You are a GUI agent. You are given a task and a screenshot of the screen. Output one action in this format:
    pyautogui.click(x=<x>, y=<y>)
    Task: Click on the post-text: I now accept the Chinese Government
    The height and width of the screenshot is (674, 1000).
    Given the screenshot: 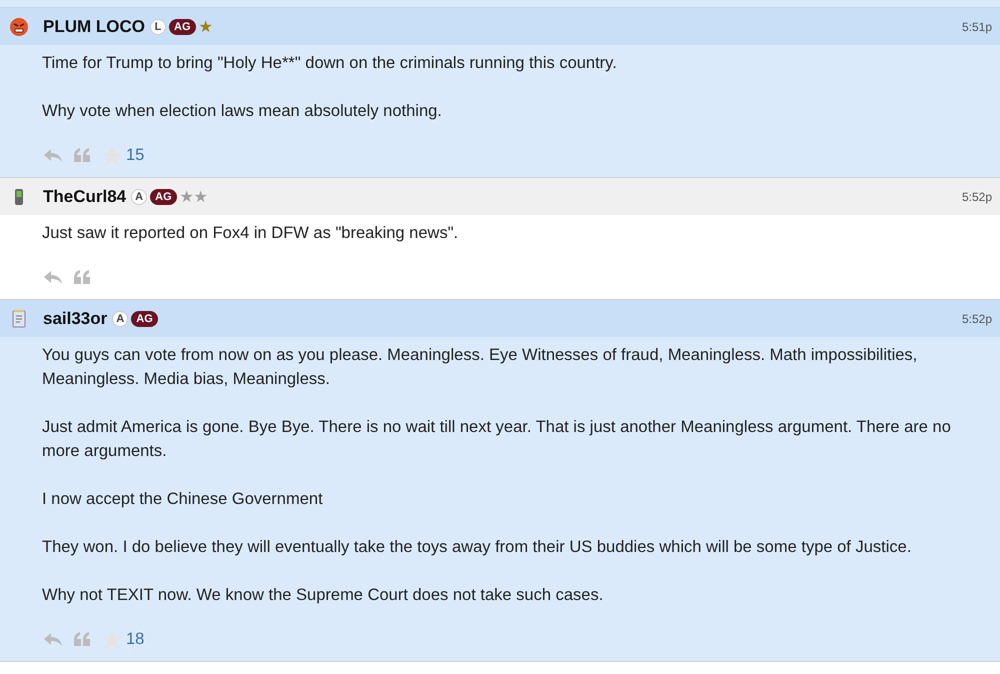 What is the action you would take?
    pyautogui.click(x=183, y=499)
    